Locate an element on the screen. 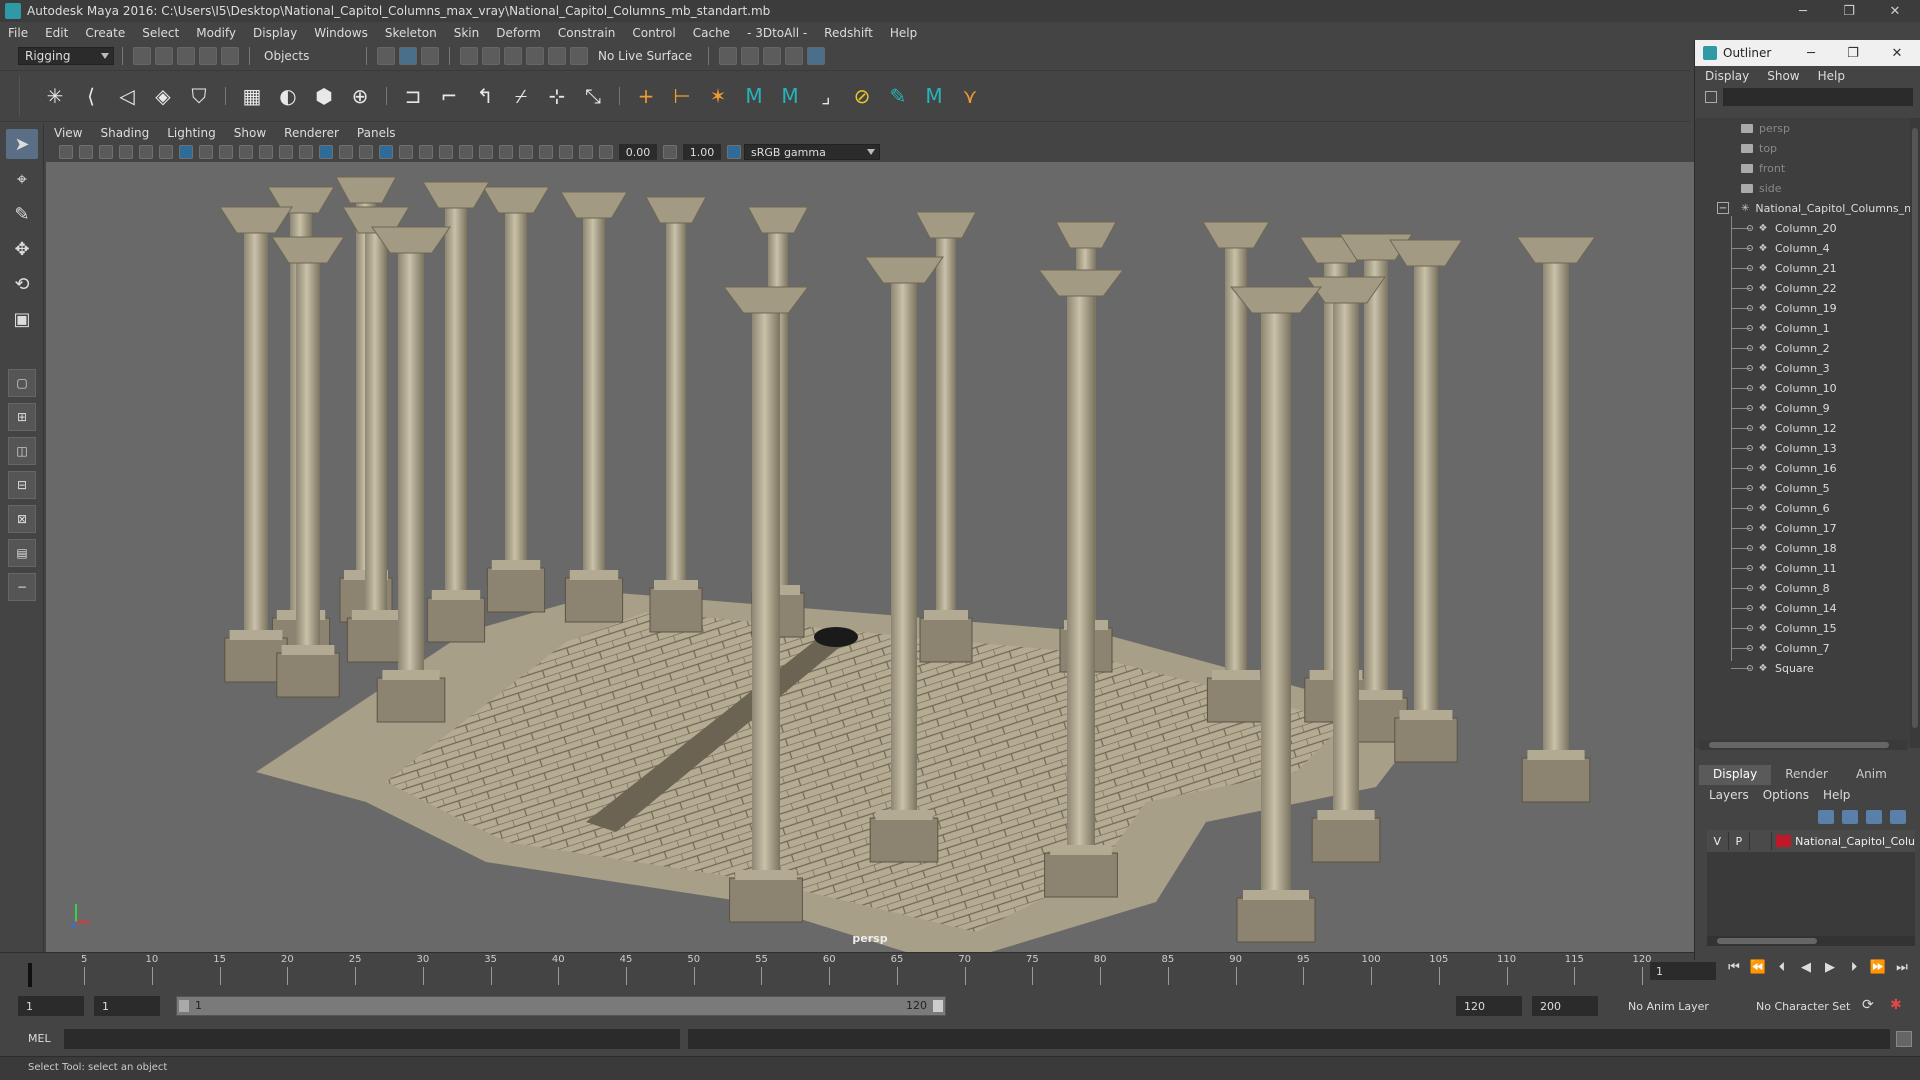 The height and width of the screenshot is (1080, 1920). outliner-item: ❖ Column_21 is located at coordinates (1802, 268).